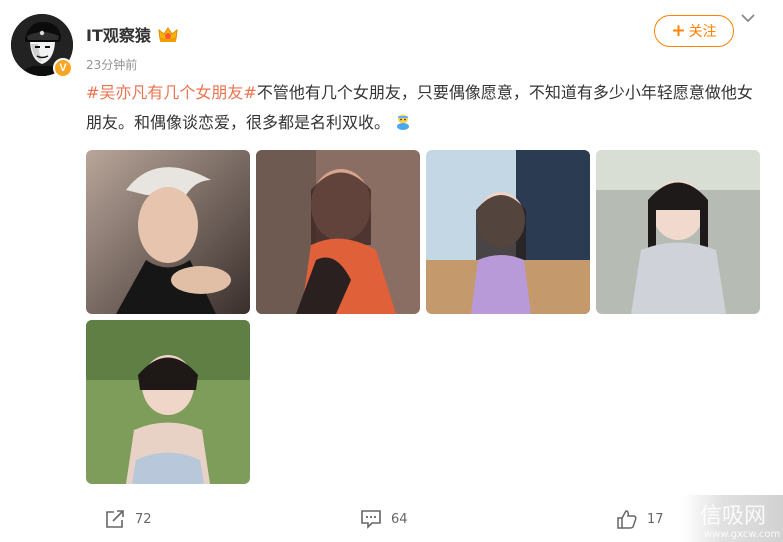 The width and height of the screenshot is (783, 542). I want to click on follow-button: + 关注, so click(694, 31).